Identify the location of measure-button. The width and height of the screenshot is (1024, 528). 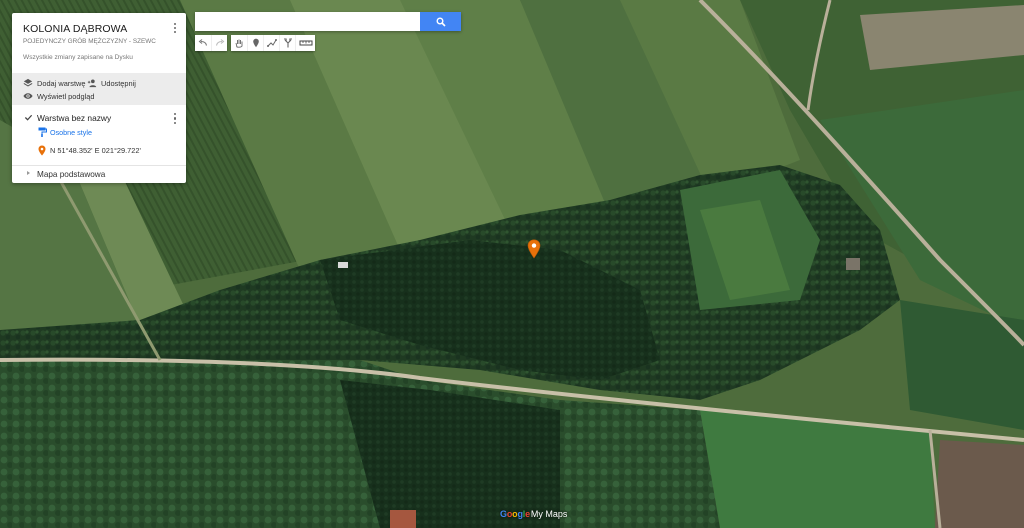
(305, 43).